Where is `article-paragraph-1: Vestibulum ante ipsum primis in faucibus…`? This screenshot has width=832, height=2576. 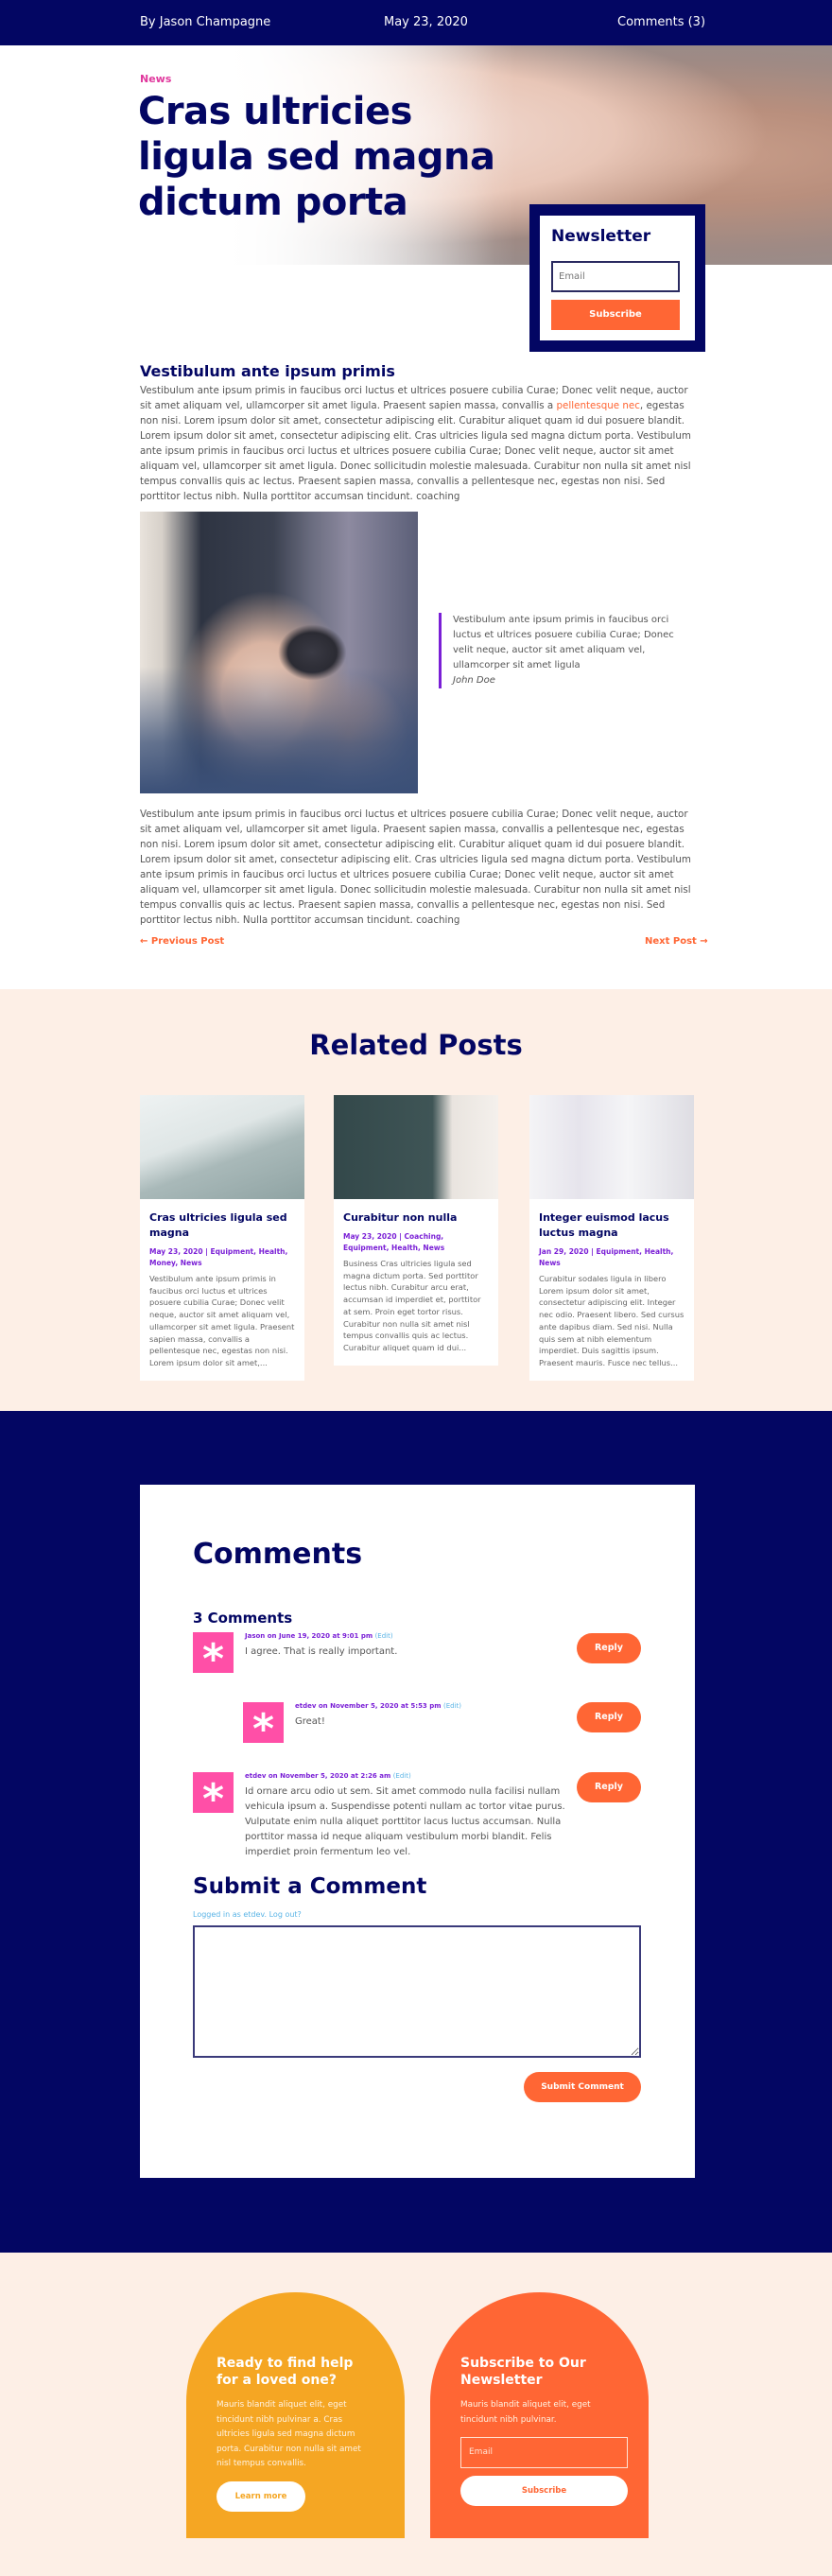
article-paragraph-1: Vestibulum ante ipsum primis in faucibus… is located at coordinates (415, 443).